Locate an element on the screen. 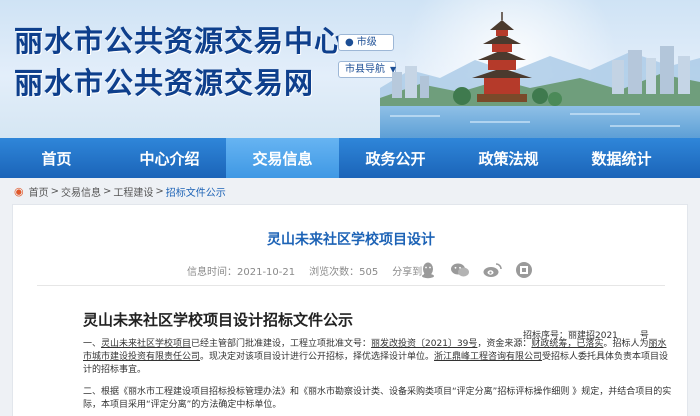 This screenshot has width=700, height=416. document-heading: 灵山未来社区学校项目设计招标文件公示 is located at coordinates (218, 320).